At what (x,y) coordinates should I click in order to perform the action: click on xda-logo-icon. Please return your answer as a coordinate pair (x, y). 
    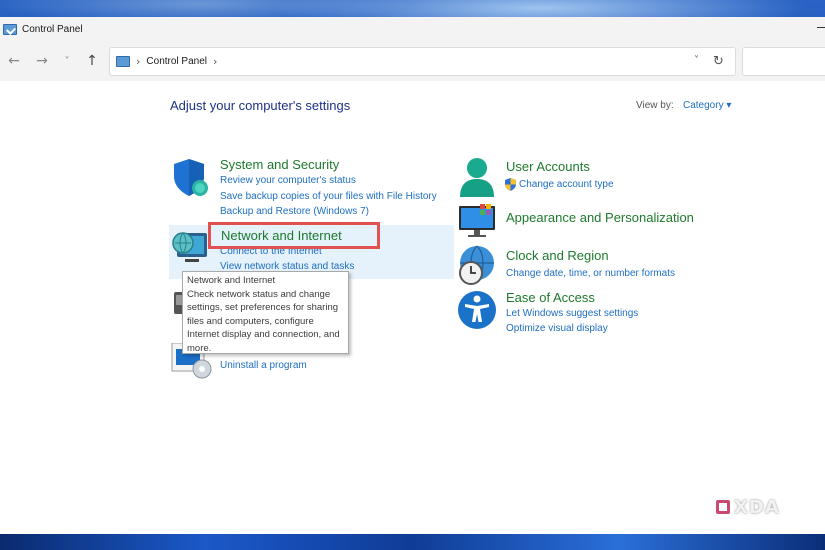
    Looking at the image, I should click on (723, 507).